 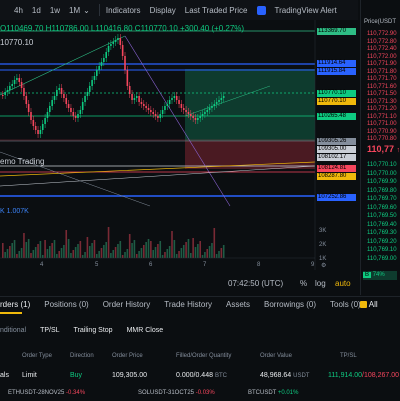 What do you see at coordinates (382, 79) in the screenshot?
I see `ask-row: 110,771.70` at bounding box center [382, 79].